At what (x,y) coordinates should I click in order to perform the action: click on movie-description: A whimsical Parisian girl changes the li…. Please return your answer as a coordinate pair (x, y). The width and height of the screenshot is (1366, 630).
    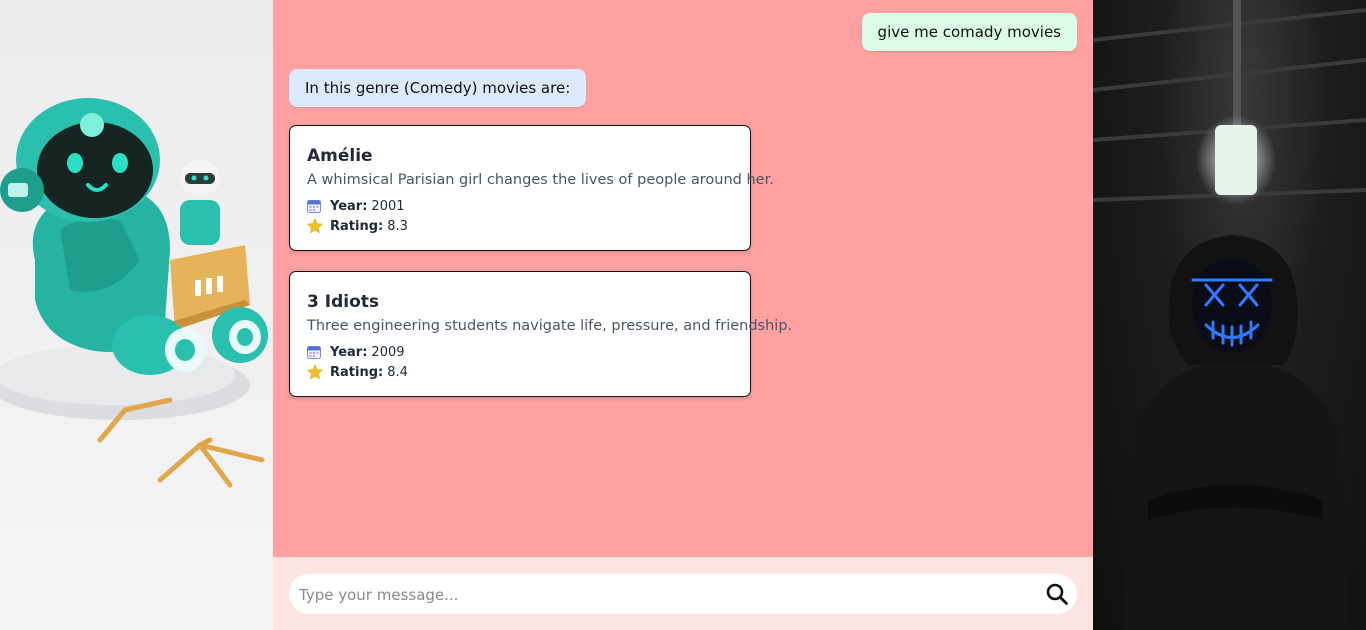
    Looking at the image, I should click on (540, 180).